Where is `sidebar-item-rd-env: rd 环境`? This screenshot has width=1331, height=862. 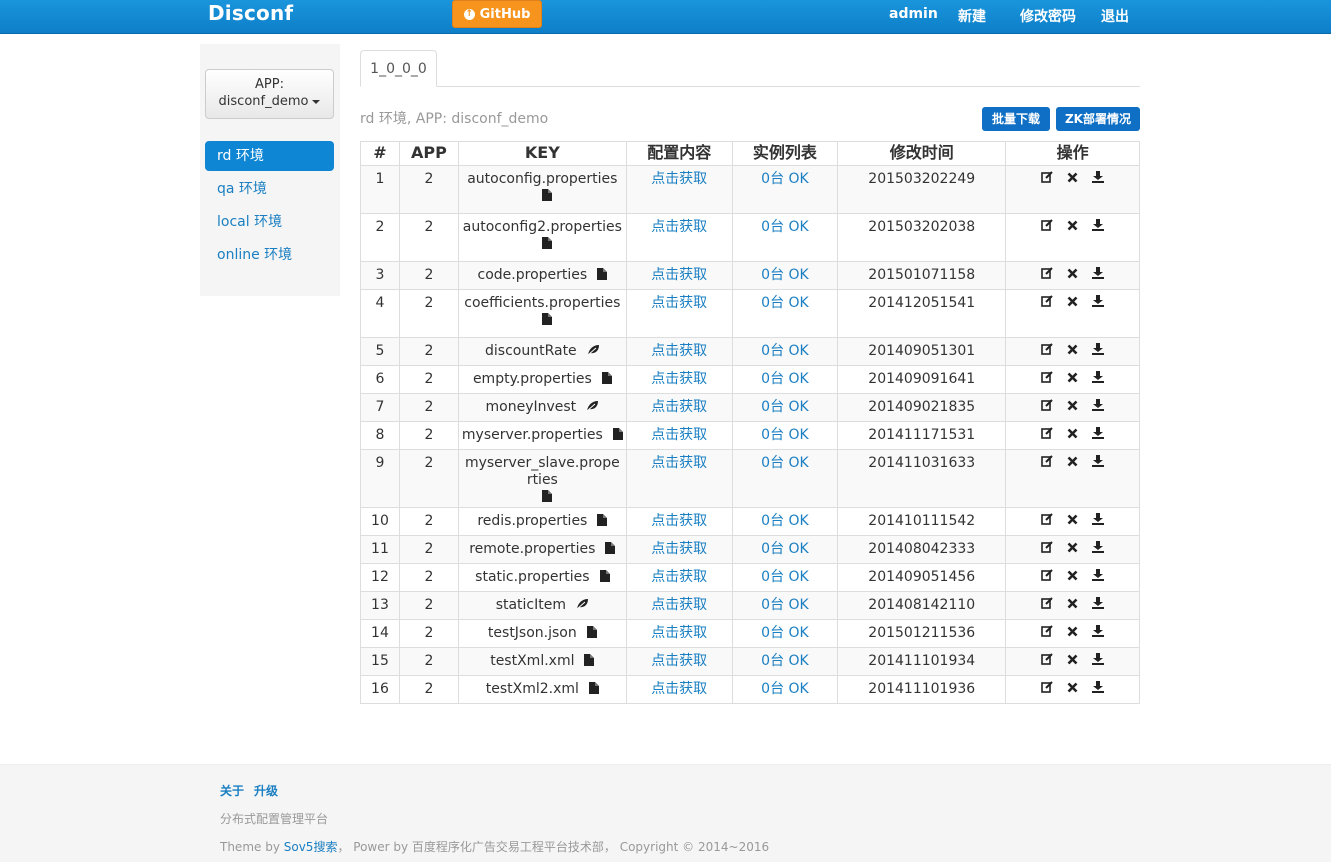 sidebar-item-rd-env: rd 环境 is located at coordinates (269, 156).